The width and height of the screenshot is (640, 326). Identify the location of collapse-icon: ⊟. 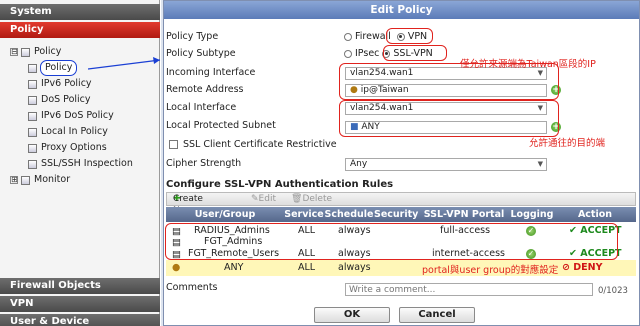
(14, 52).